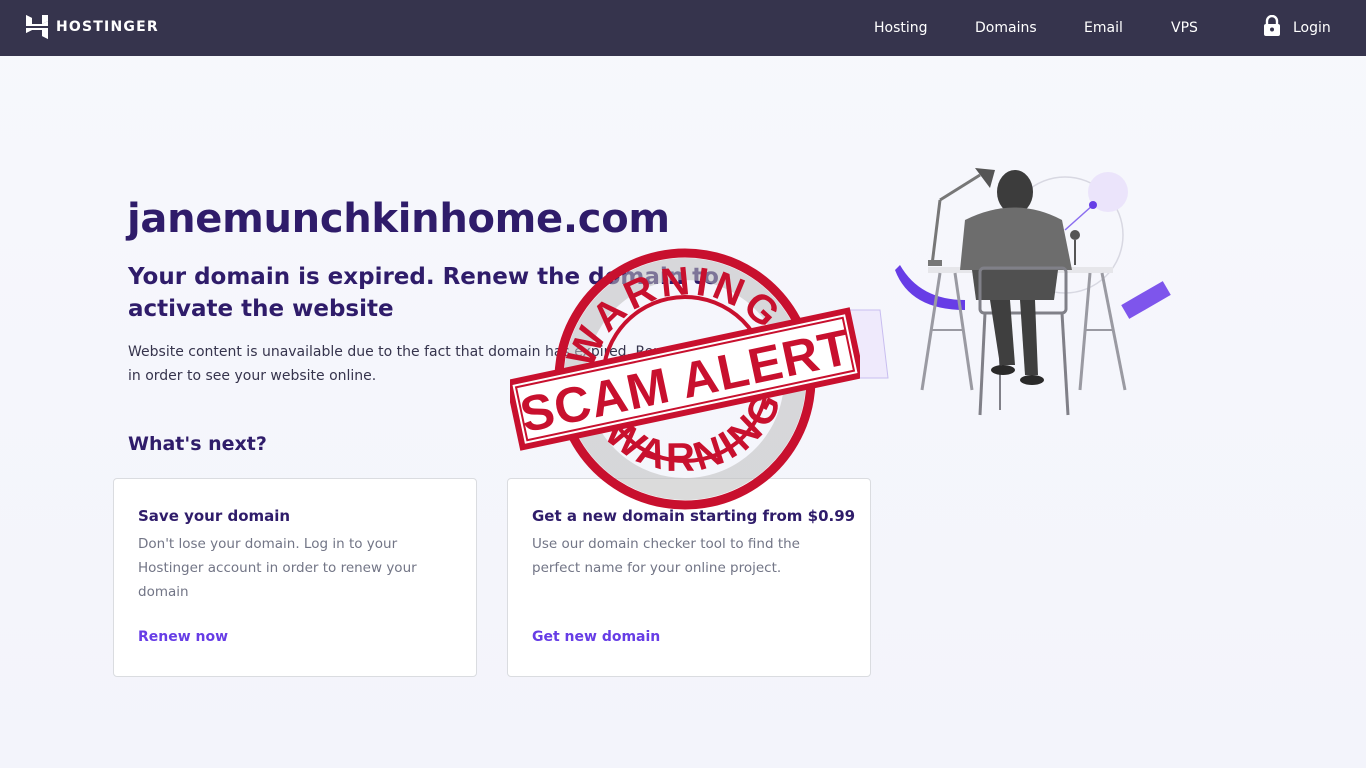  What do you see at coordinates (1103, 28) in the screenshot?
I see `nav-email: Email` at bounding box center [1103, 28].